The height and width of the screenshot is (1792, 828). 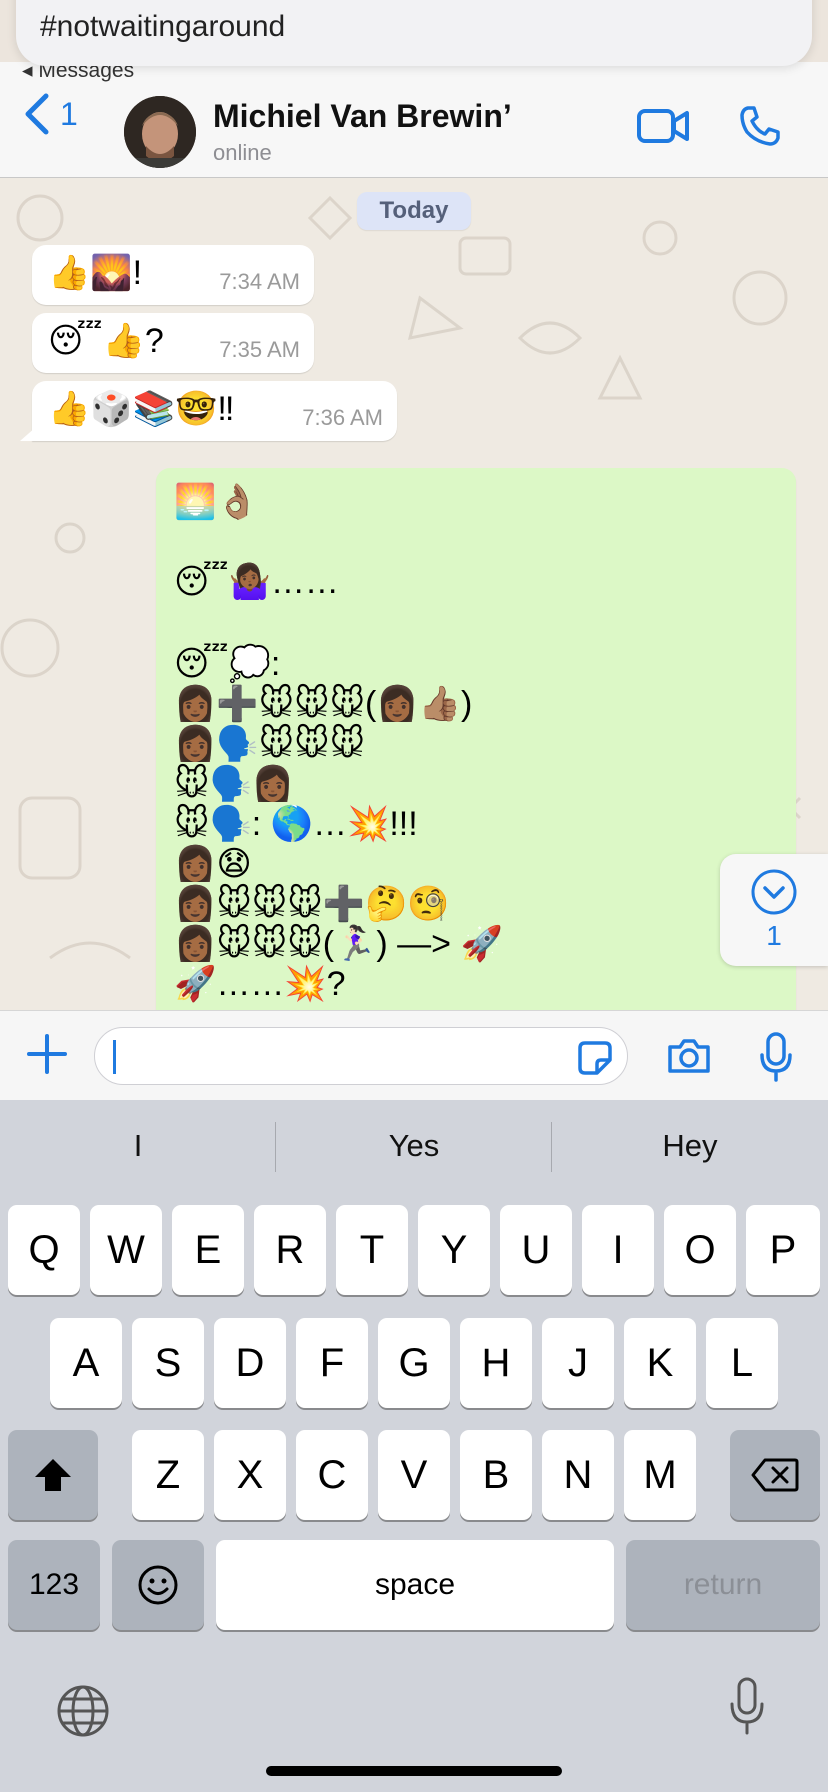 I want to click on key-i: I, so click(x=618, y=1250).